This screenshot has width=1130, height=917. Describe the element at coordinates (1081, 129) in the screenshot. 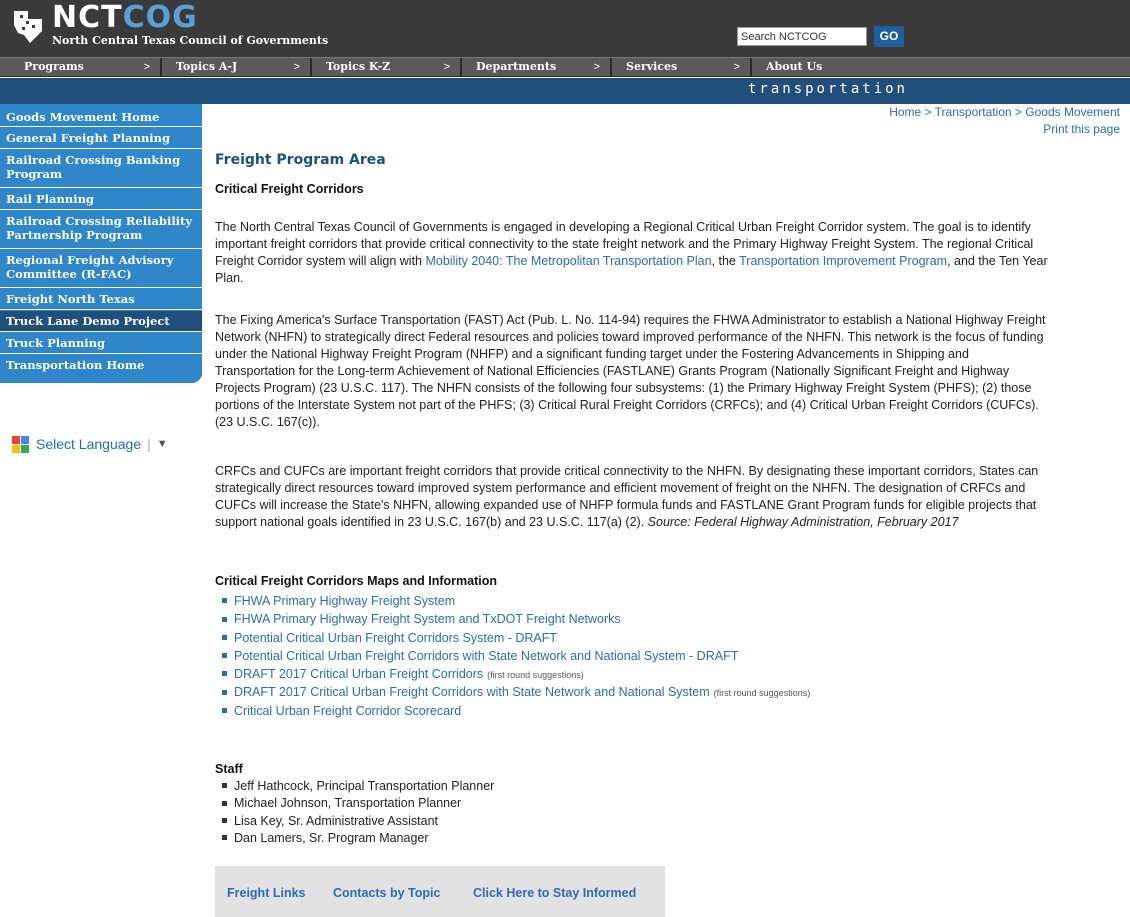

I see `print-page-link: Print this page` at that location.